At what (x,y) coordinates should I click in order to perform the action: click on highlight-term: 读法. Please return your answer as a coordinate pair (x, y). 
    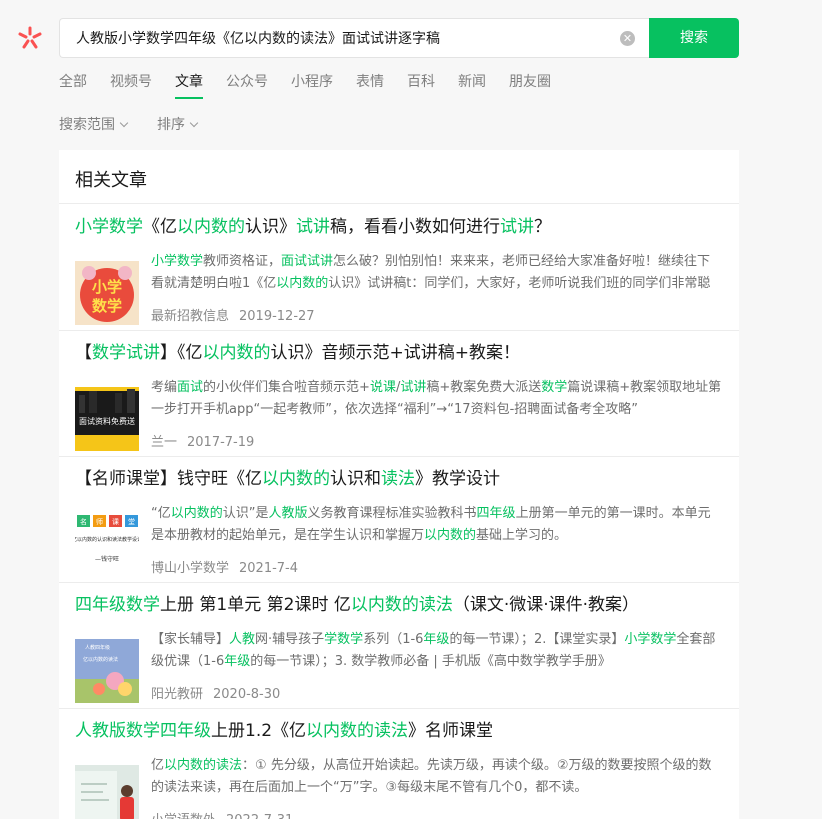
    Looking at the image, I should click on (398, 479).